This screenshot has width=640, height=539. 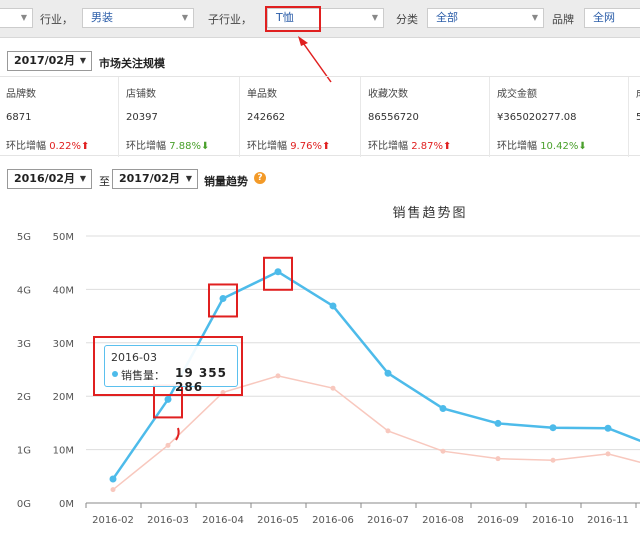 What do you see at coordinates (24, 237) in the screenshot?
I see `left-axis-tick-label: 5G` at bounding box center [24, 237].